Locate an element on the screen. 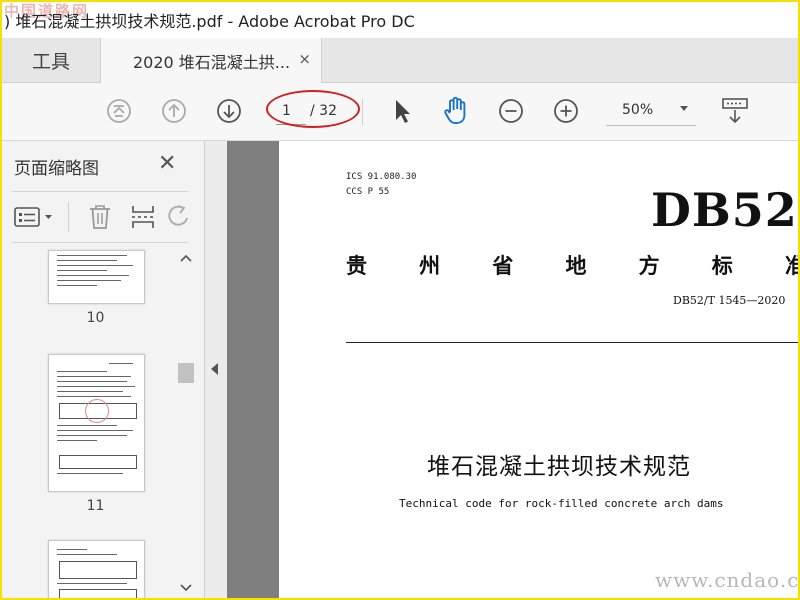 This screenshot has height=600, width=800. zoom-select: 50% is located at coordinates (651, 111).